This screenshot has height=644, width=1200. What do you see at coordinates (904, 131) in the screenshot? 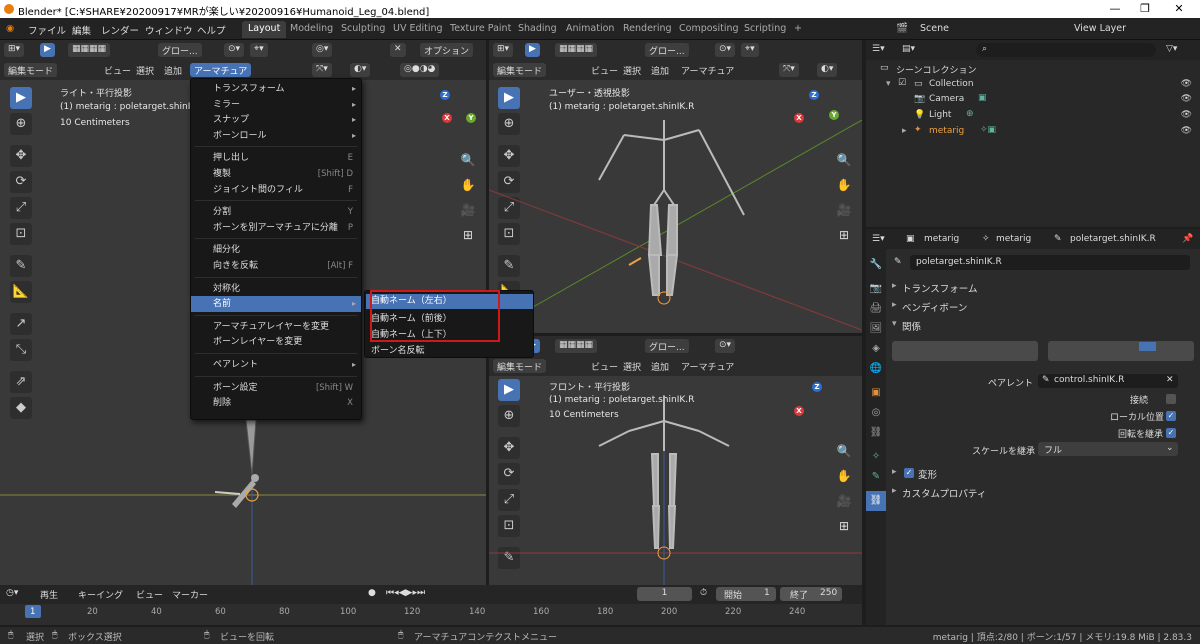
I see `expand-arrow-icon: ▸` at bounding box center [904, 131].